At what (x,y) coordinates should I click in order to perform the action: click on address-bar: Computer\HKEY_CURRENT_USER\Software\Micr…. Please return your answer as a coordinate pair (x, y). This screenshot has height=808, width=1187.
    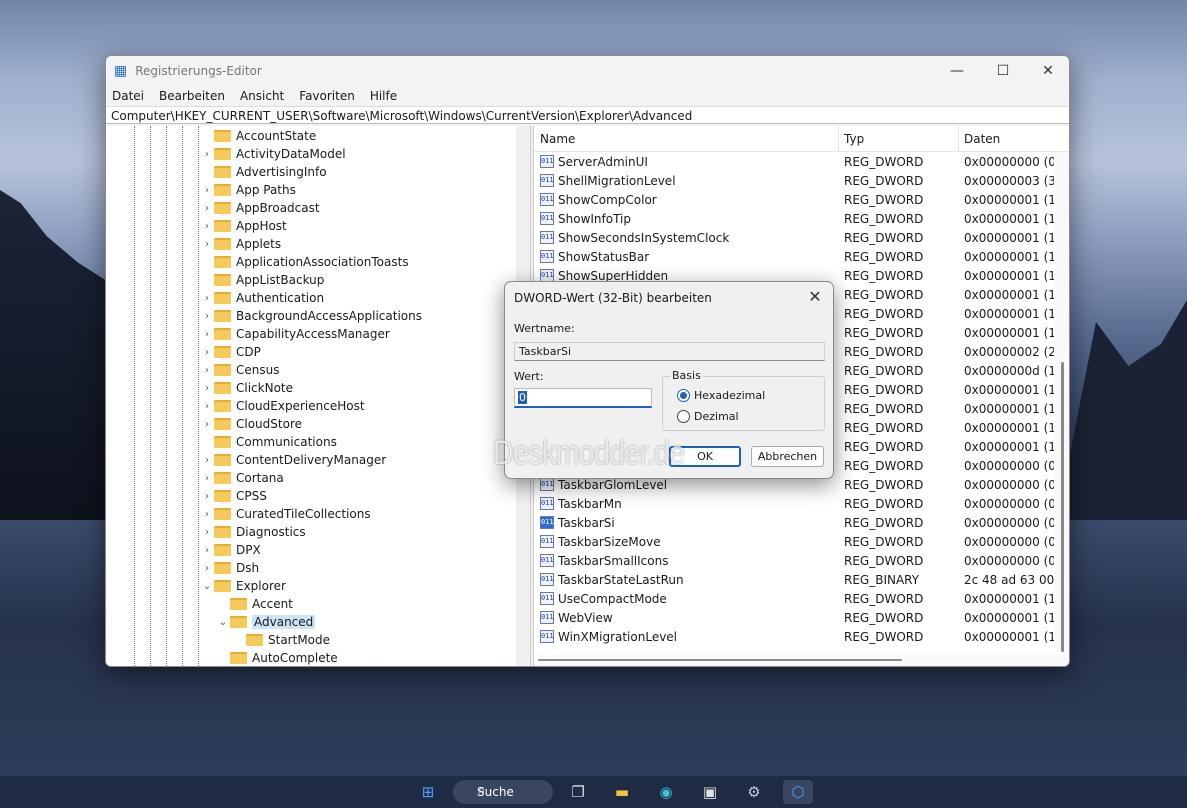
    Looking at the image, I should click on (587, 115).